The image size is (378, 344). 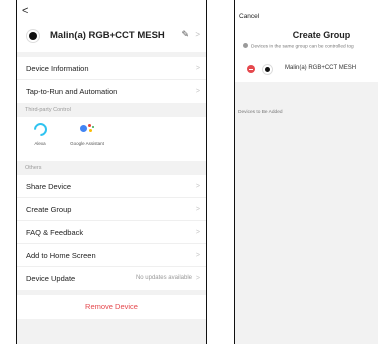 I want to click on row-label: Share Device, so click(x=49, y=186).